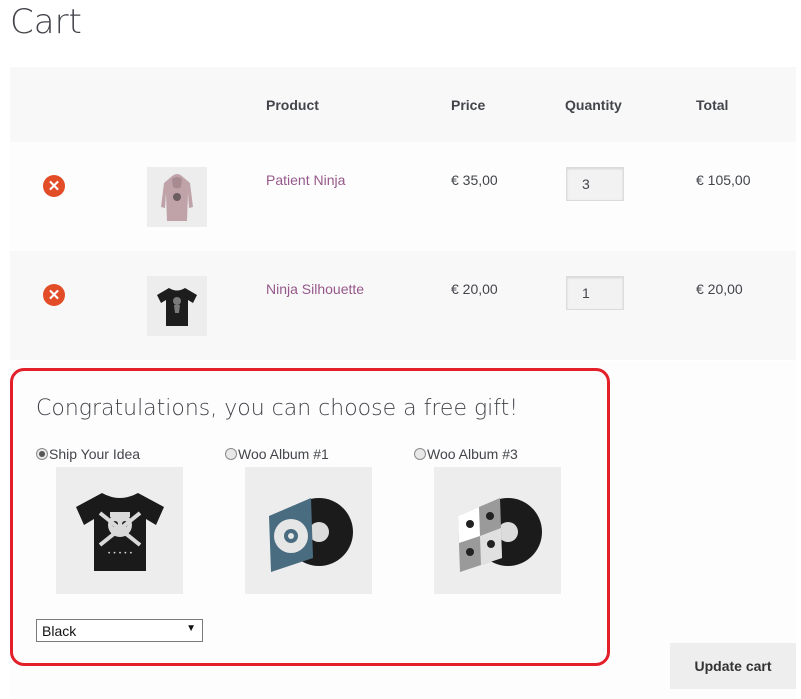 This screenshot has width=801, height=699. I want to click on price-value: € 20,00, so click(474, 289).